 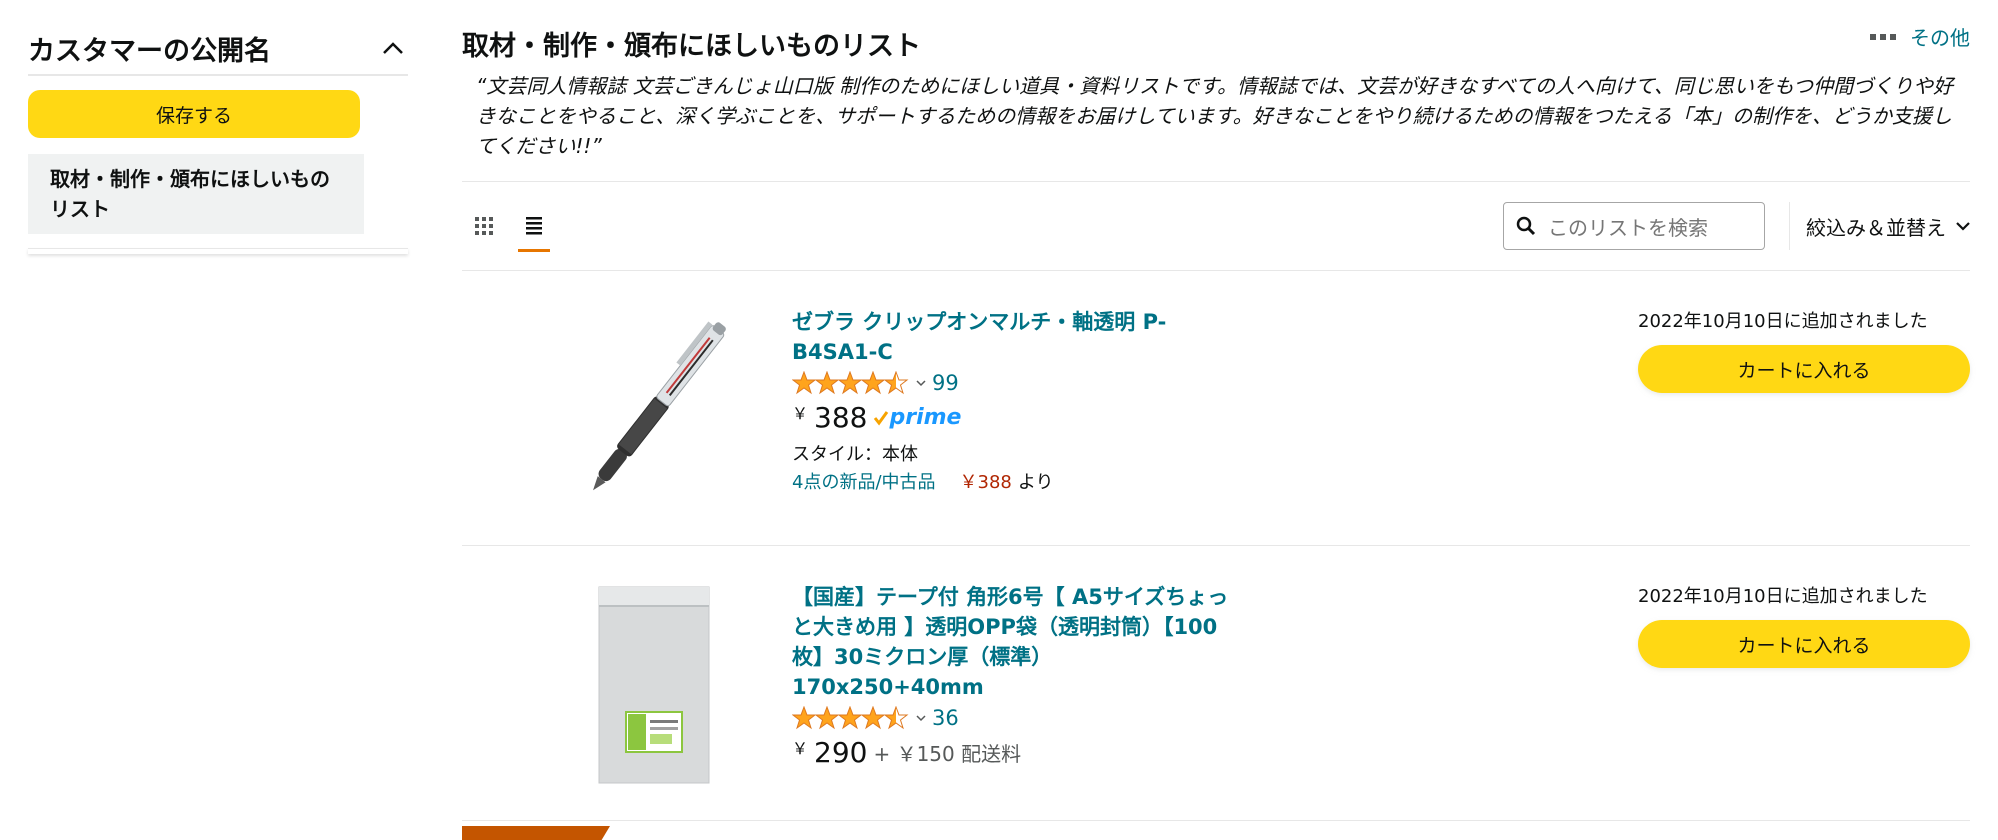 I want to click on more-menu: その他, so click(x=1920, y=36).